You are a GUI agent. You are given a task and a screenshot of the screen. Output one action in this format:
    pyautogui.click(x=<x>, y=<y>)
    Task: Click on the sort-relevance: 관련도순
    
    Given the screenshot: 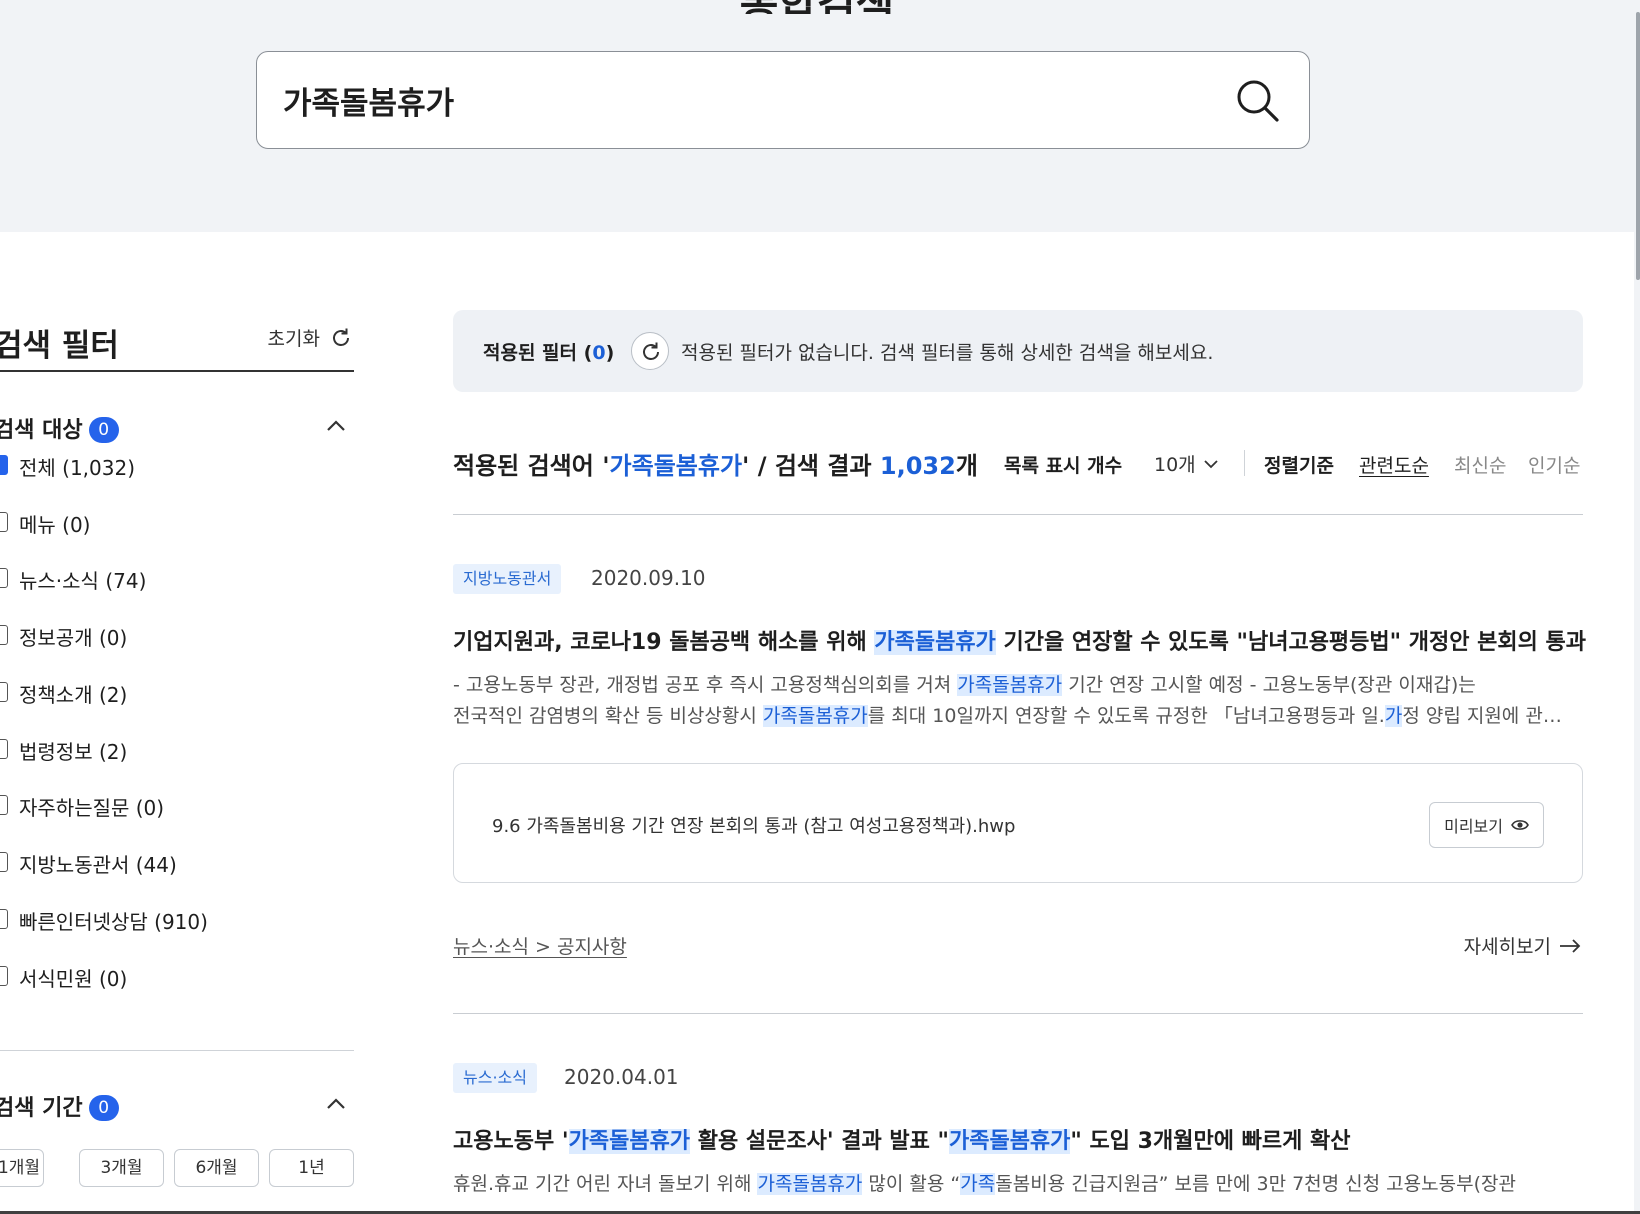 What is the action you would take?
    pyautogui.click(x=1394, y=464)
    